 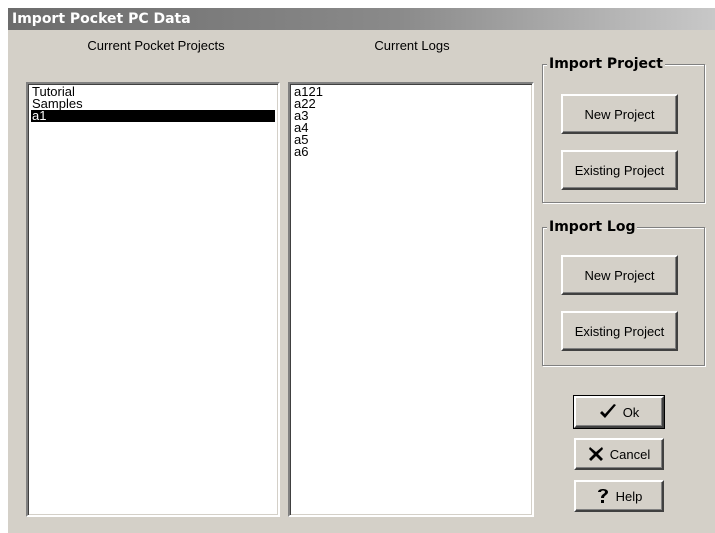 I want to click on log-list-item: a22, so click(x=411, y=103).